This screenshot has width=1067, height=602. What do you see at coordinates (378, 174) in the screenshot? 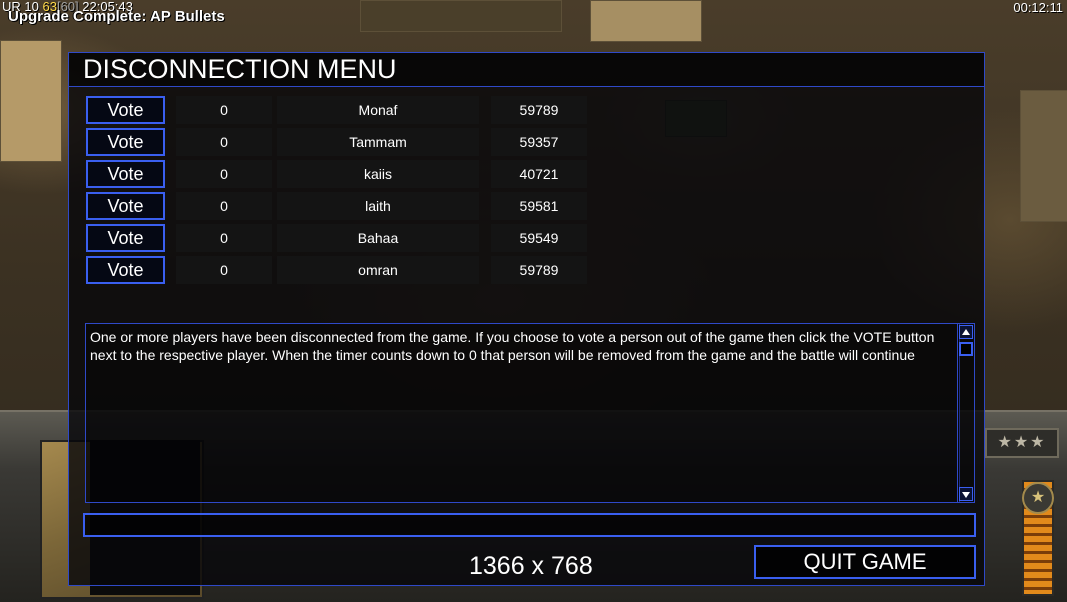
I see `player-name: kaiis` at bounding box center [378, 174].